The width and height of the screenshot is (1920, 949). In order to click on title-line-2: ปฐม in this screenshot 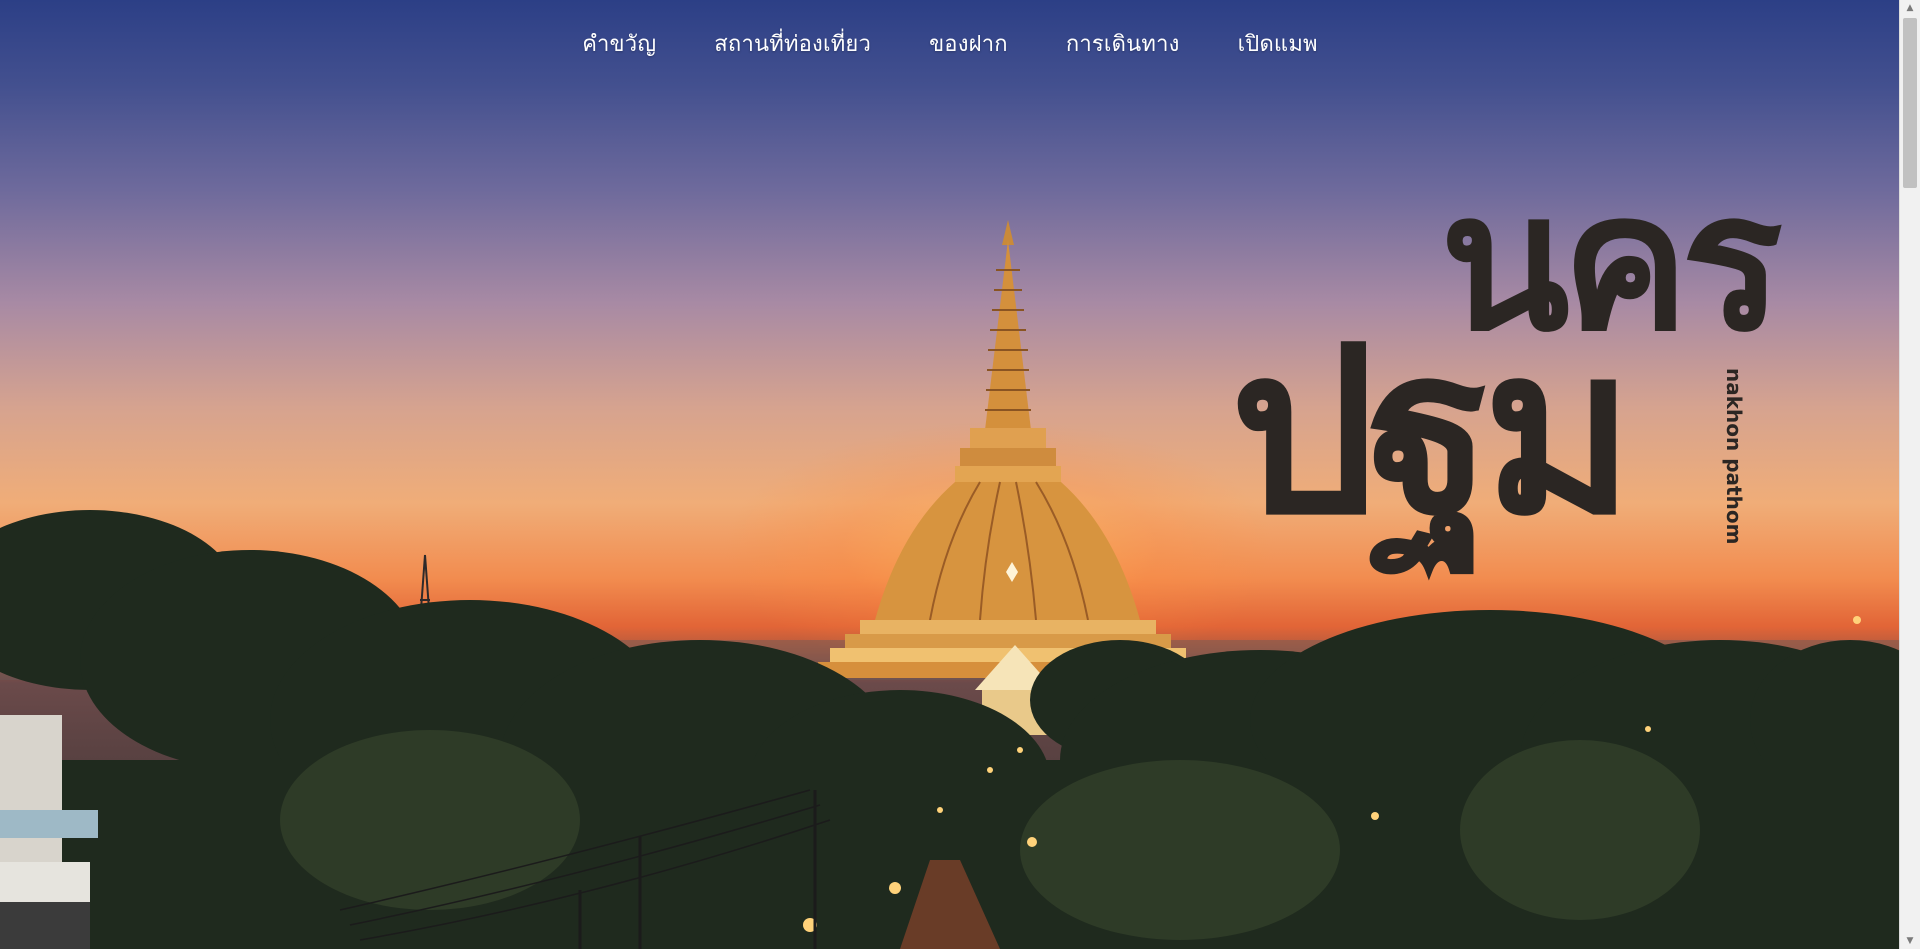, I will do `click(1432, 432)`.